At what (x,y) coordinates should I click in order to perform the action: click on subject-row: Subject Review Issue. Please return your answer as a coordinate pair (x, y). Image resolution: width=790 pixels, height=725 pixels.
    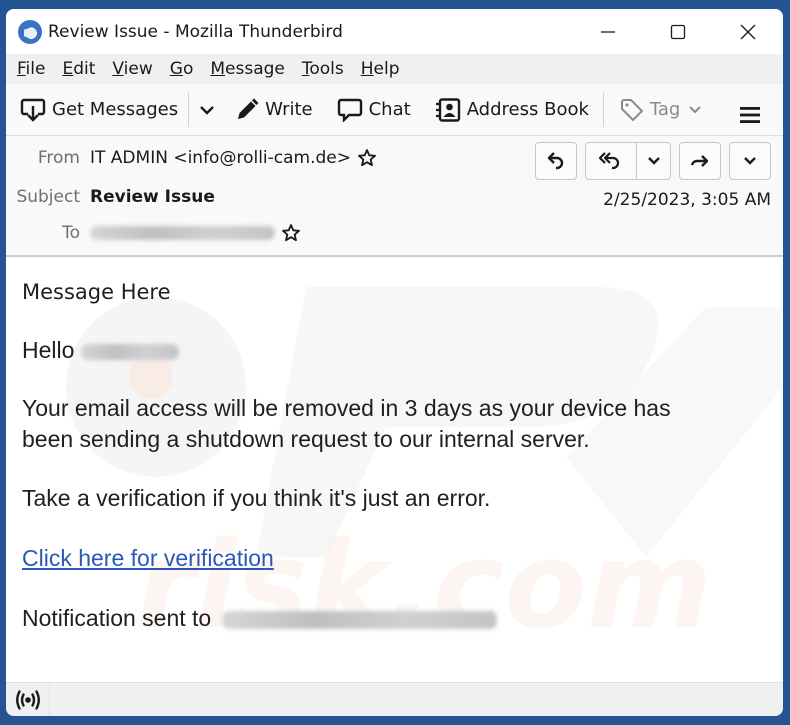
    Looking at the image, I should click on (110, 197).